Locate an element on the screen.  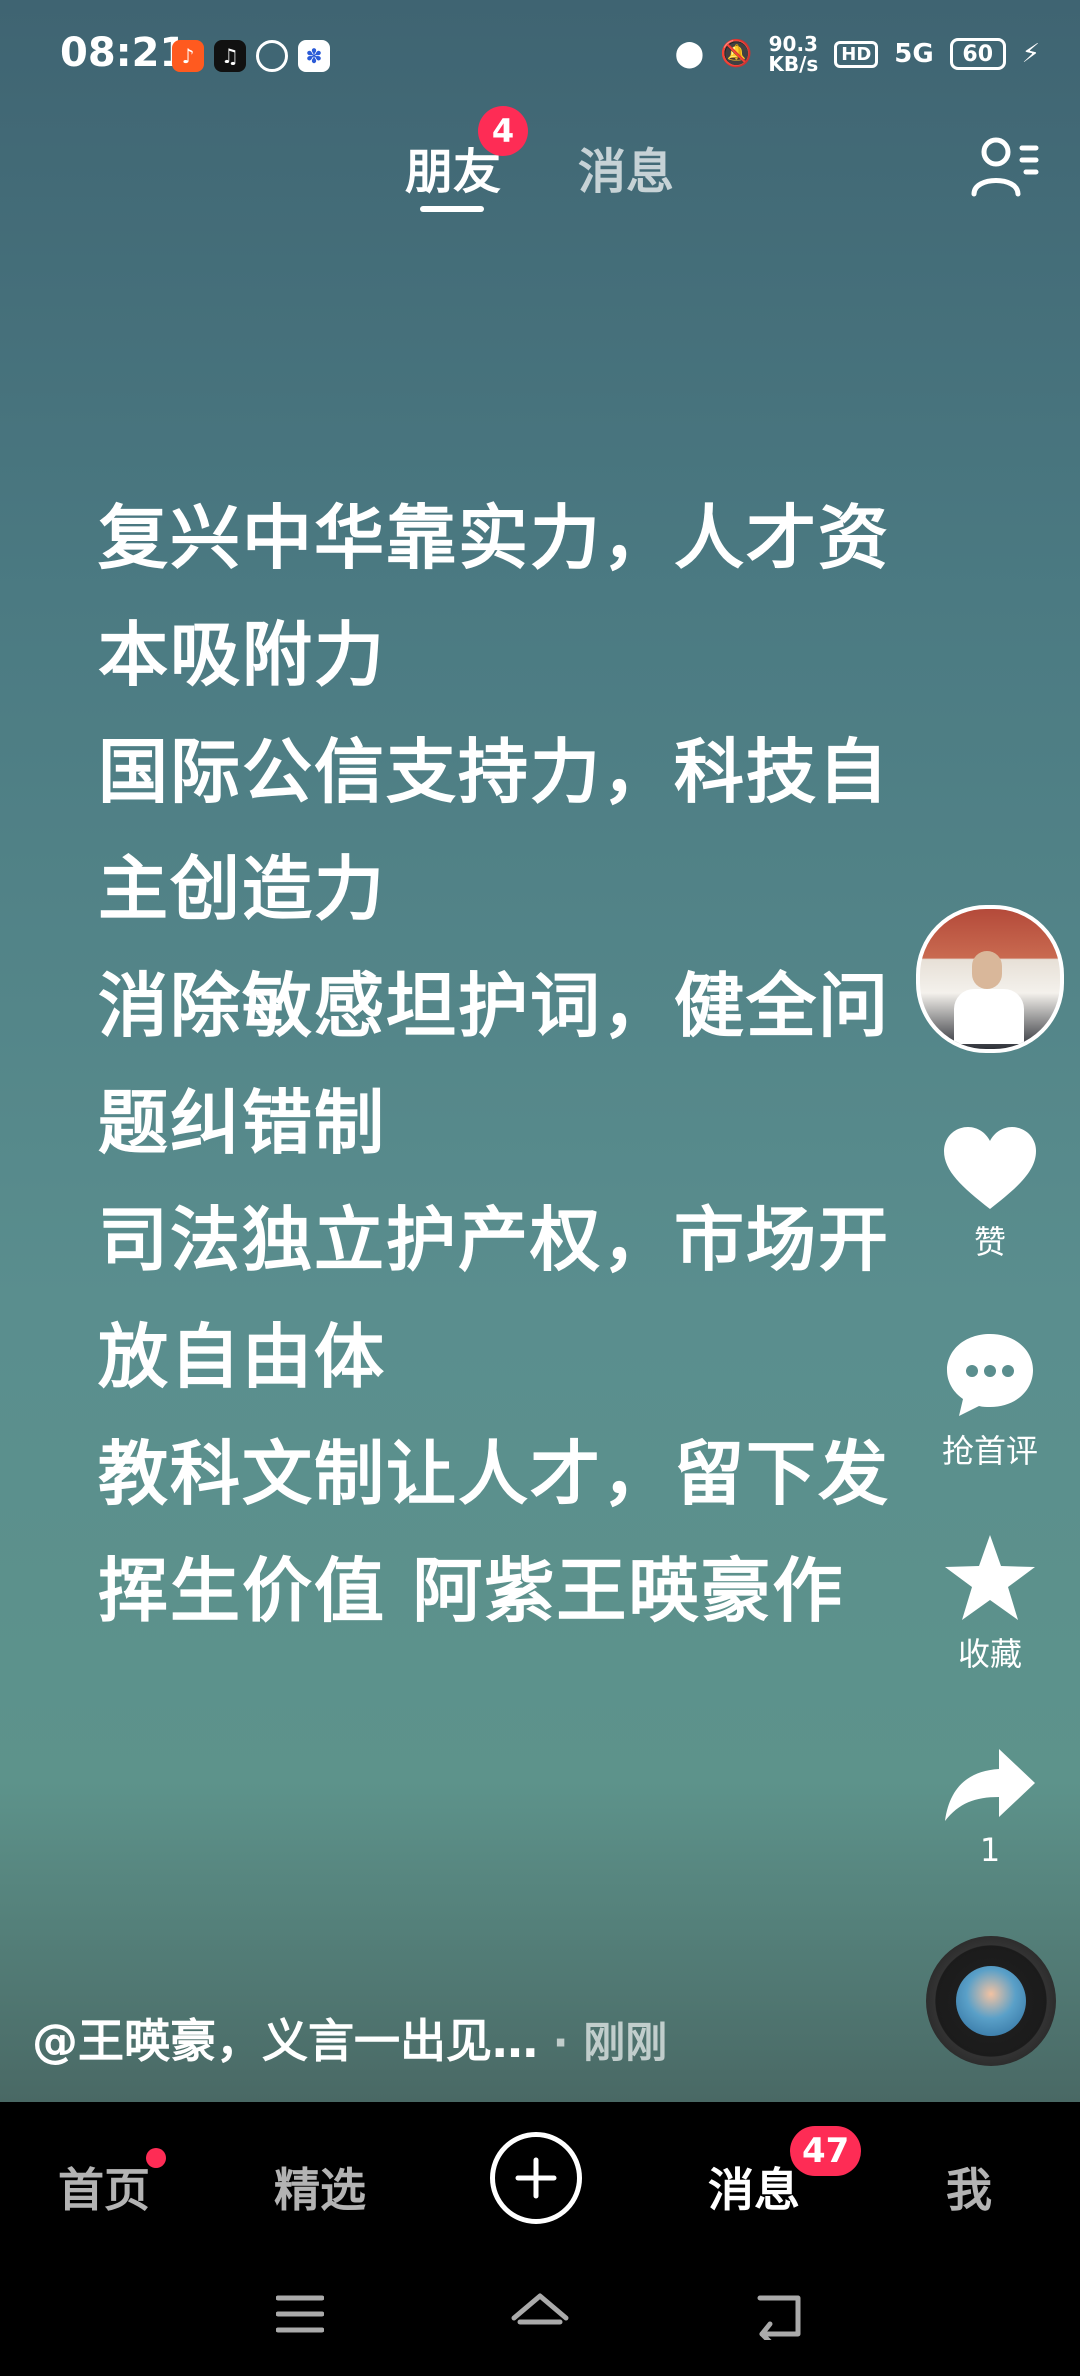
back-icon is located at coordinates (780, 2316).